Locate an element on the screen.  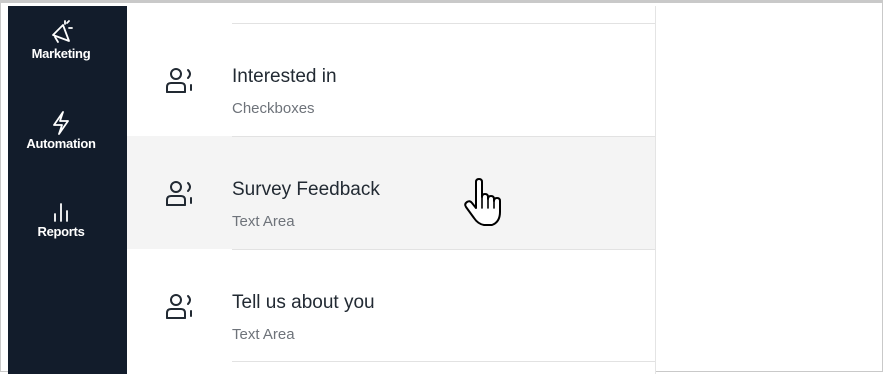
list-border is located at coordinates (655, 190).